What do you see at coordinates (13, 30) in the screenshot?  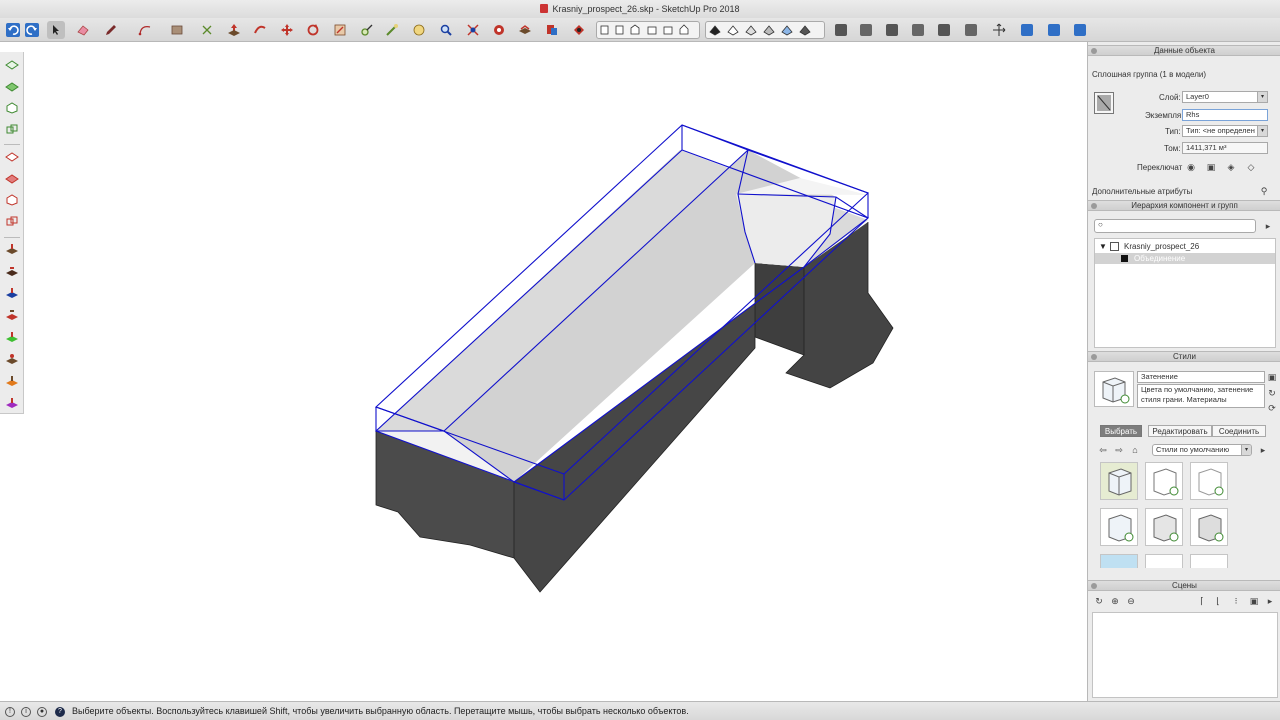 I see `undo-icon` at bounding box center [13, 30].